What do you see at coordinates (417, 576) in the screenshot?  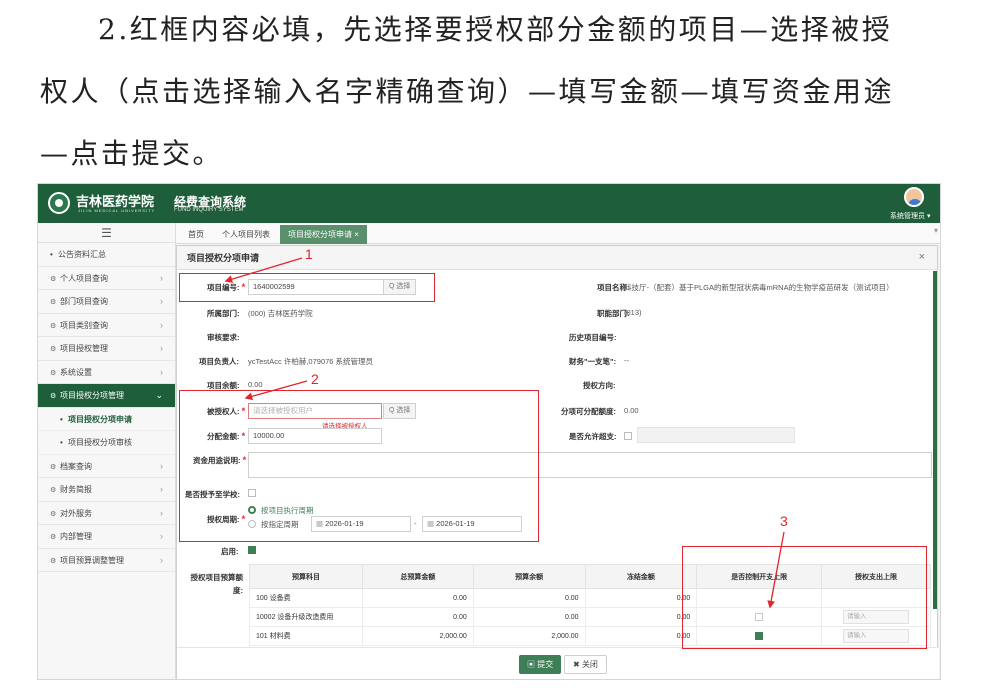 I see `col-total: 总预算金额` at bounding box center [417, 576].